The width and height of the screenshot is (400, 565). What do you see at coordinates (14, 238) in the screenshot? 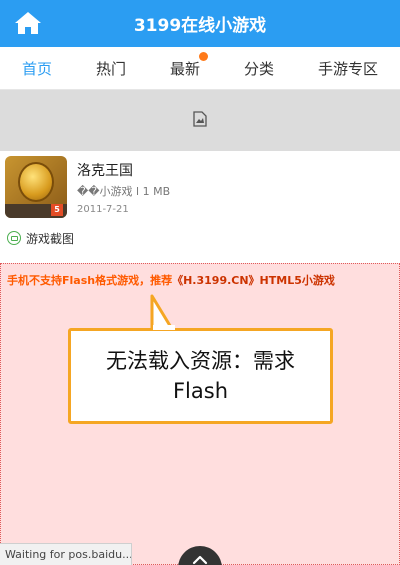
I see `picture-icon` at bounding box center [14, 238].